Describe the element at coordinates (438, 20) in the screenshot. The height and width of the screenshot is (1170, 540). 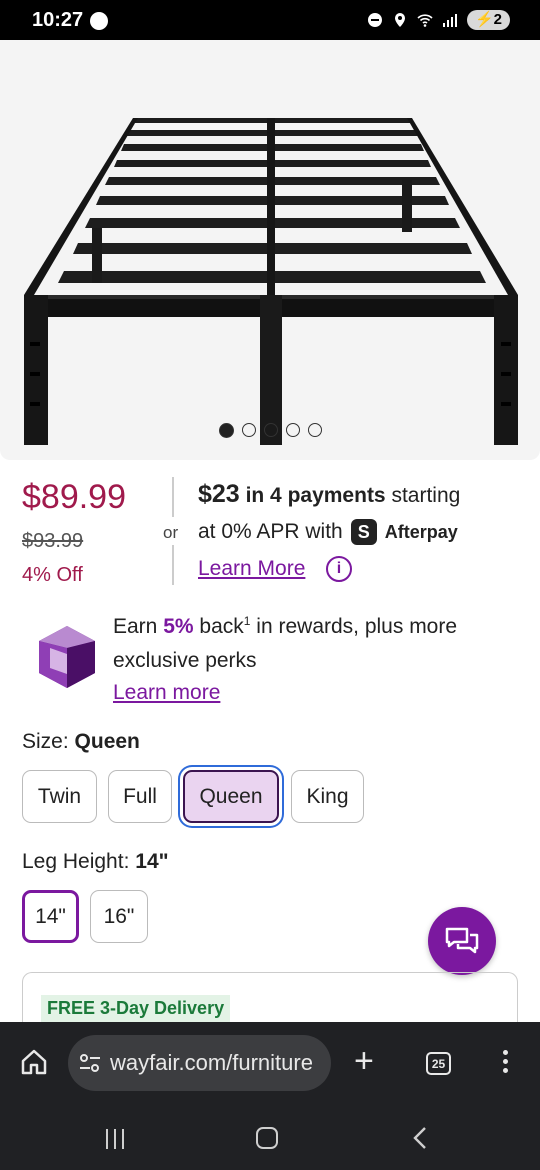
I see `status-icons: ⚡2` at that location.